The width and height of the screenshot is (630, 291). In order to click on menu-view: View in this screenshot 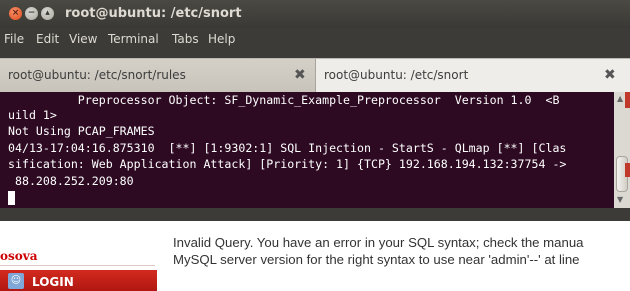, I will do `click(83, 39)`.